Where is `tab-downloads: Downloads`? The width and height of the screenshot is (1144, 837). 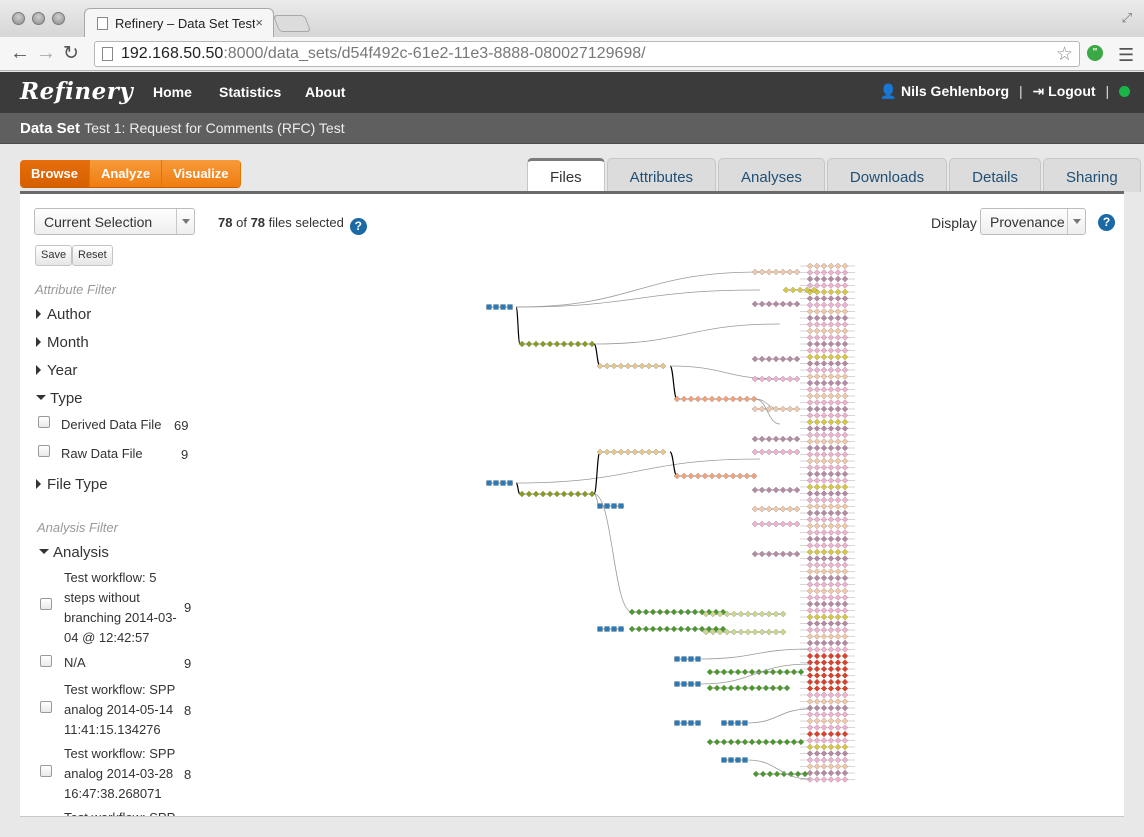 tab-downloads: Downloads is located at coordinates (887, 175).